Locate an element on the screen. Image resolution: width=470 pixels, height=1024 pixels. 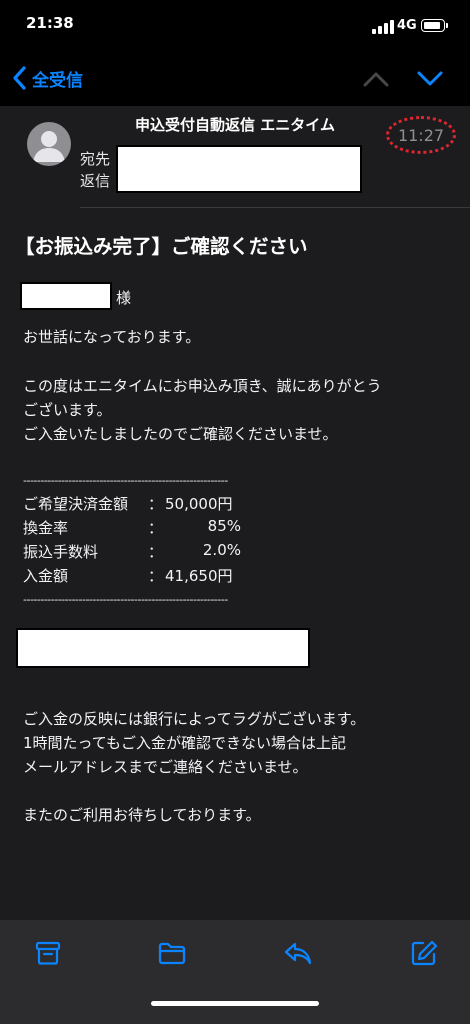
chevron-left-icon is located at coordinates (19, 78).